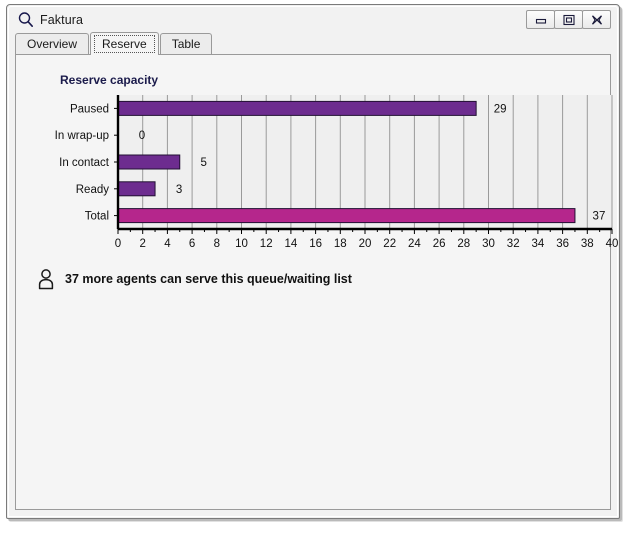 The height and width of the screenshot is (534, 635). What do you see at coordinates (612, 244) in the screenshot?
I see `x-tick-label: 40` at bounding box center [612, 244].